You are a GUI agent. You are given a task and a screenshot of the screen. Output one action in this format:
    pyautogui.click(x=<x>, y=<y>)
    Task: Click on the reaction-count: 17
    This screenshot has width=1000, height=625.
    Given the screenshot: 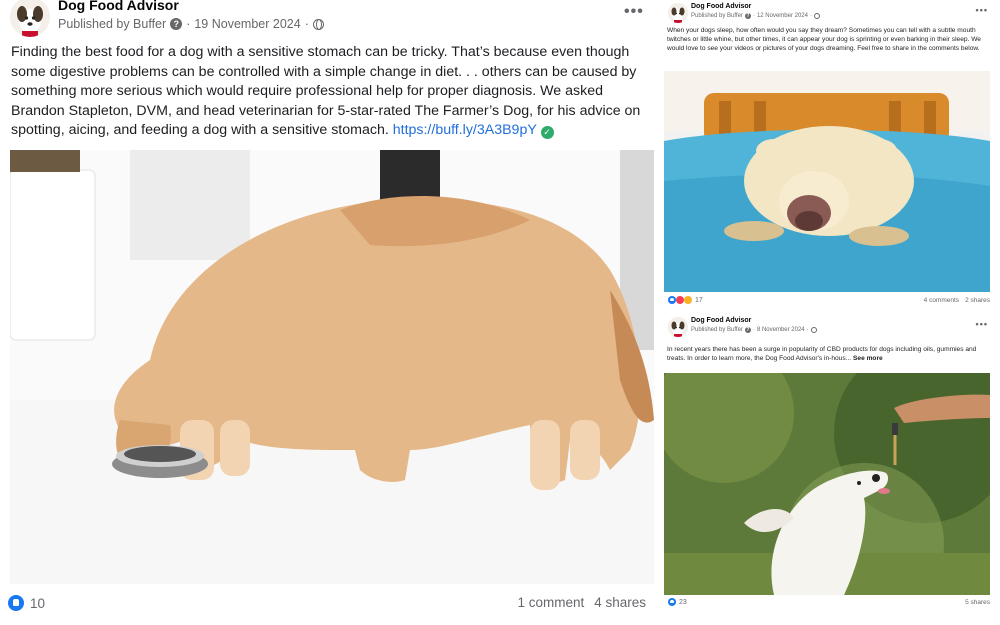 What is the action you would take?
    pyautogui.click(x=699, y=300)
    